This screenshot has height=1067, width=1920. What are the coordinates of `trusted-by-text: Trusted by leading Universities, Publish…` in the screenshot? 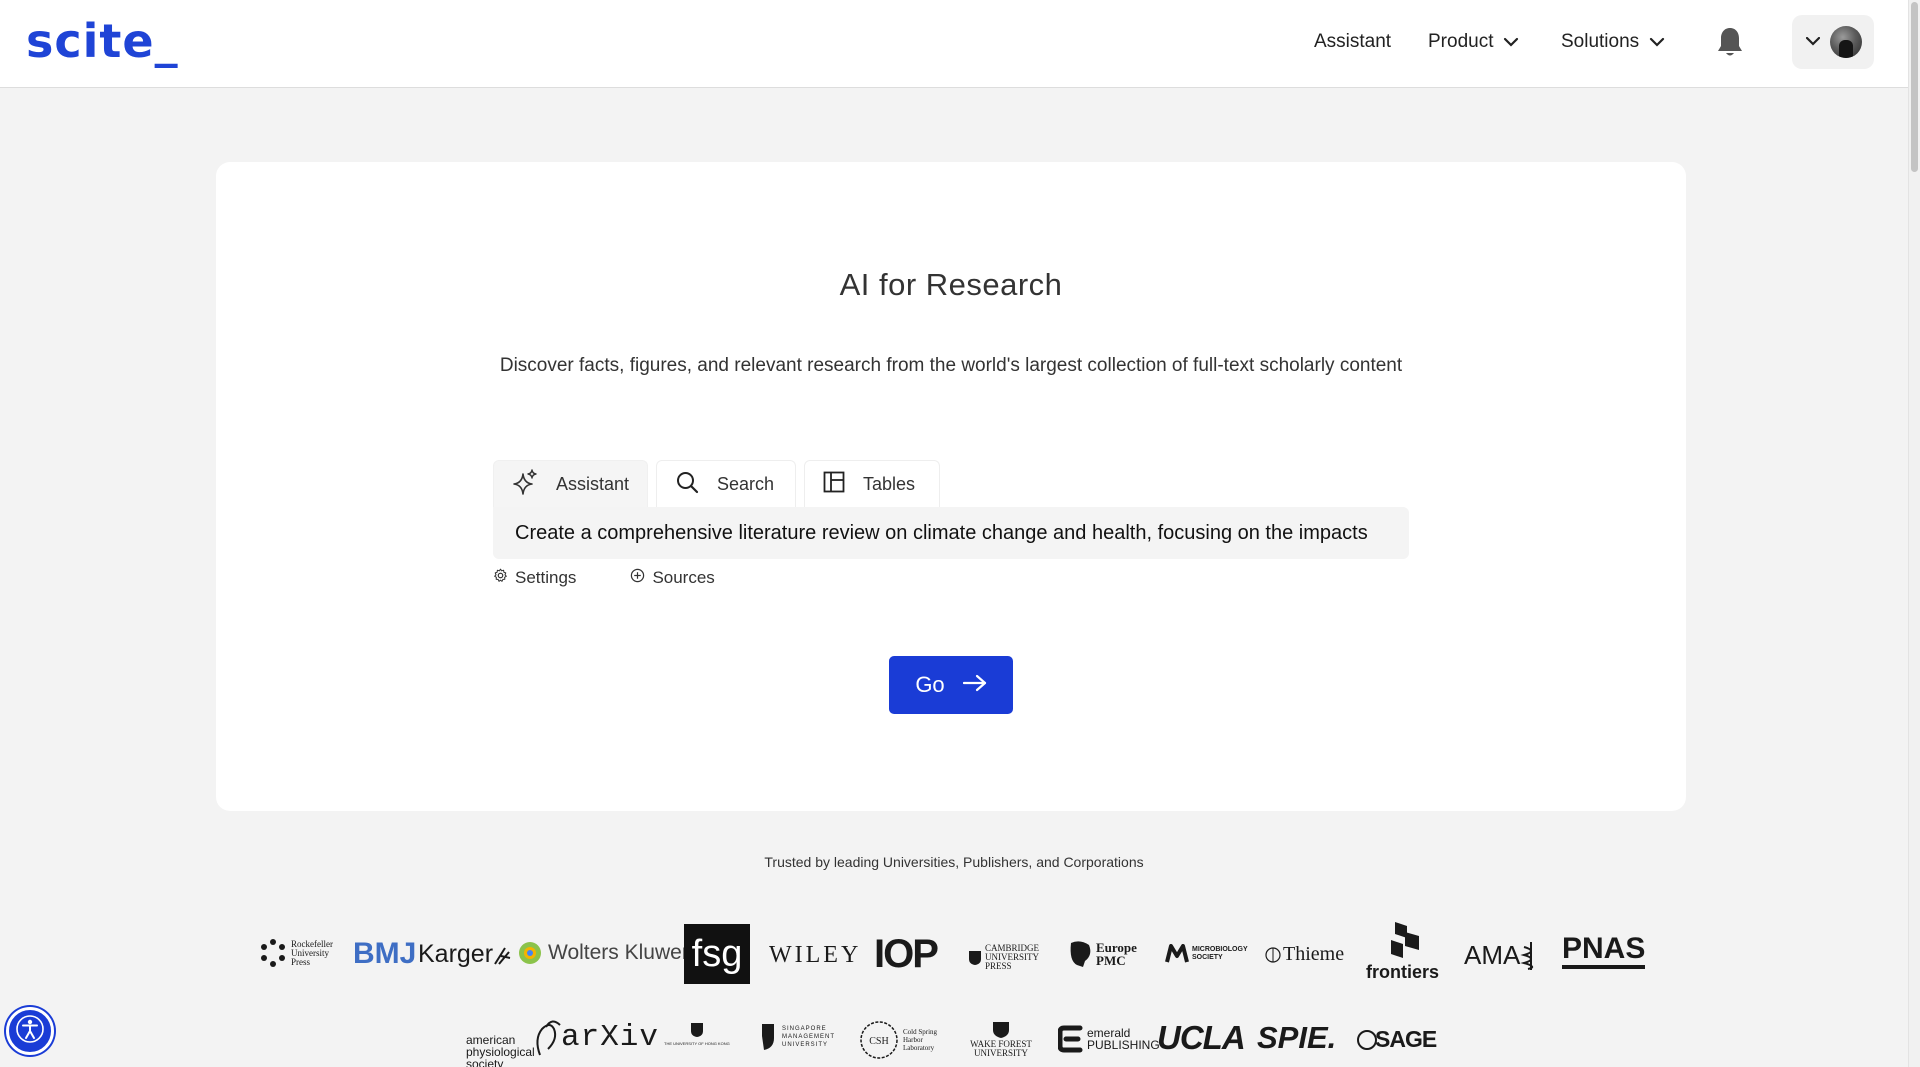 It's located at (954, 862).